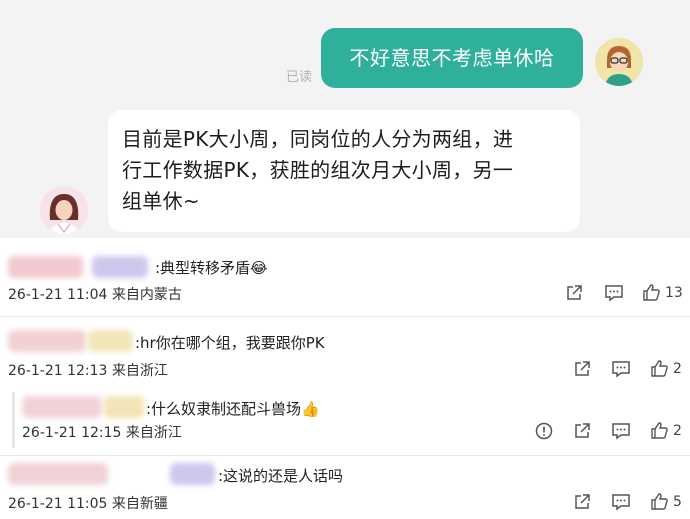 This screenshot has width=690, height=519. Describe the element at coordinates (345, 488) in the screenshot. I see `comment-item: :这说的还是人话吗 26-1-21 11:05 来自新疆 5` at that location.